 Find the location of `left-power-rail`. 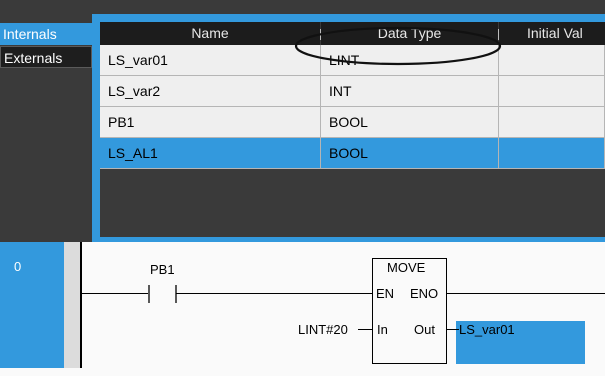

left-power-rail is located at coordinates (81, 305).